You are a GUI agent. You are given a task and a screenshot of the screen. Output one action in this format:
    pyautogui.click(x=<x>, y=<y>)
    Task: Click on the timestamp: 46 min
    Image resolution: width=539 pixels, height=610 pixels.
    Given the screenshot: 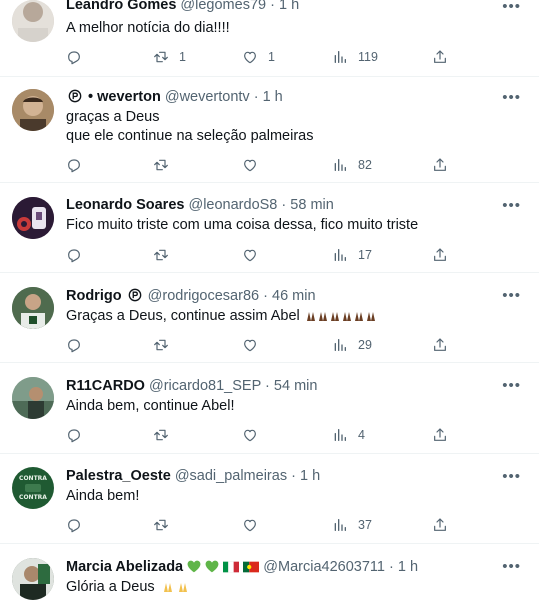 What is the action you would take?
    pyautogui.click(x=294, y=296)
    